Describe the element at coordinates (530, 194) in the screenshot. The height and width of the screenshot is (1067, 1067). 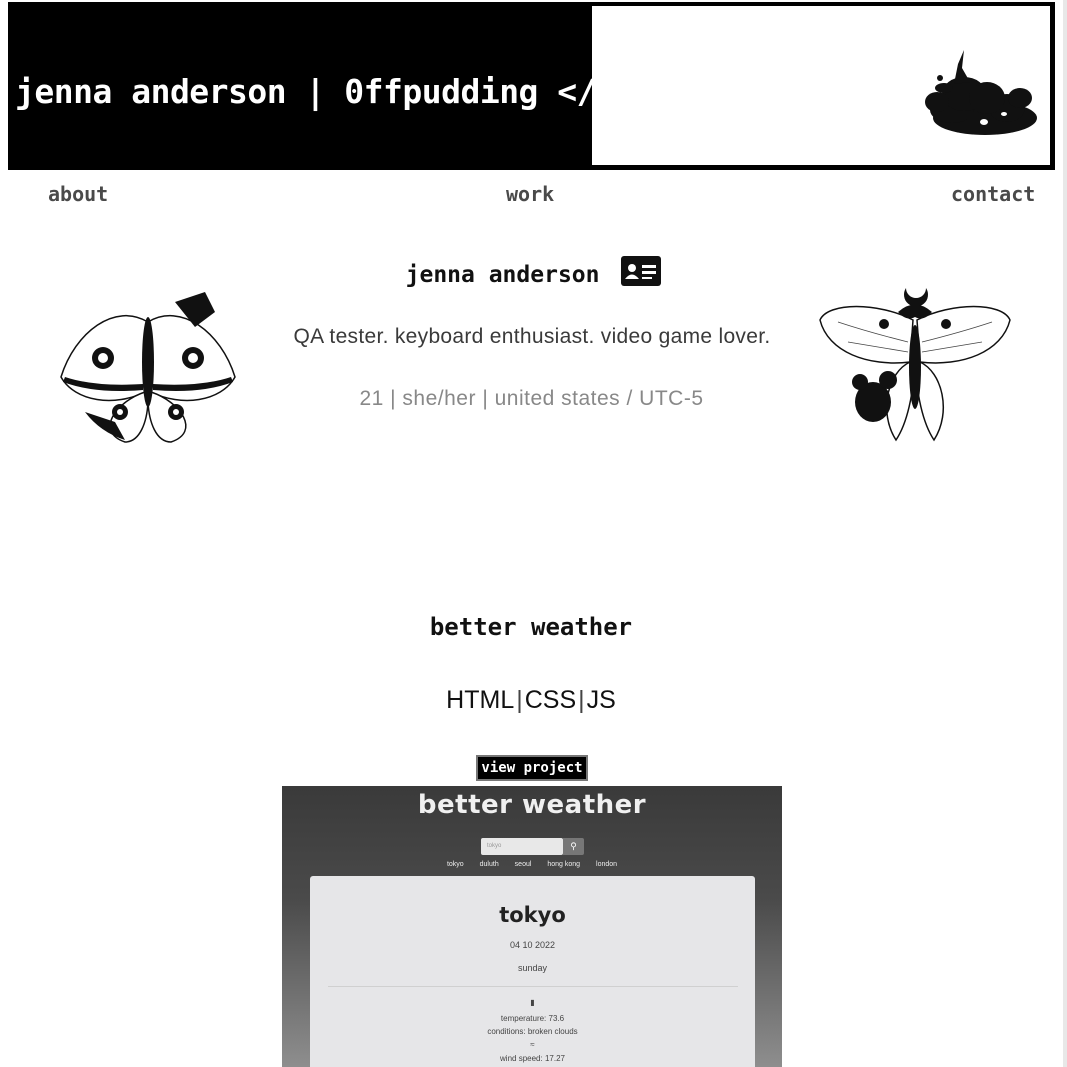
I see `nav-work-link: work` at that location.